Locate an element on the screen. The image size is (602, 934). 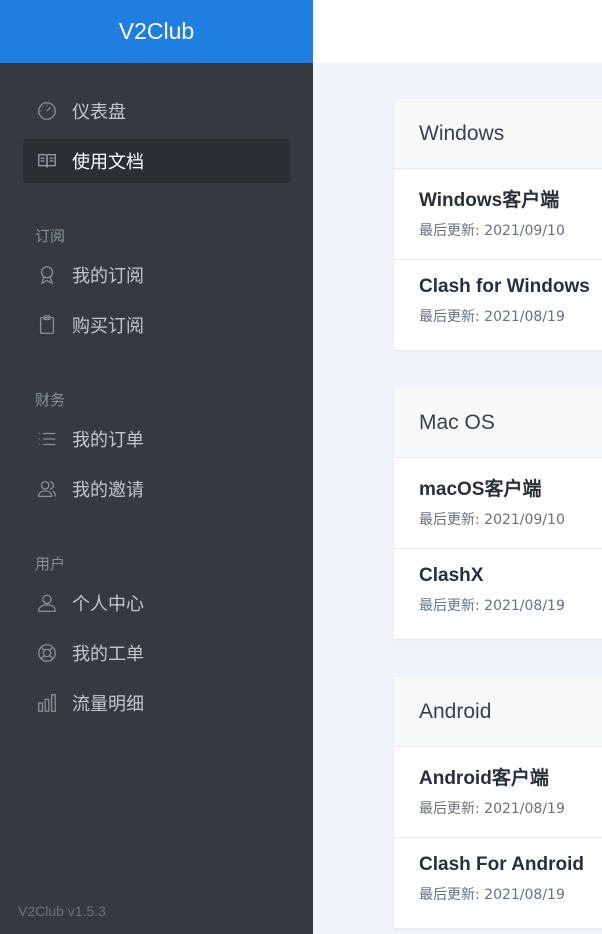
section-title-finance: 财务 is located at coordinates (50, 400).